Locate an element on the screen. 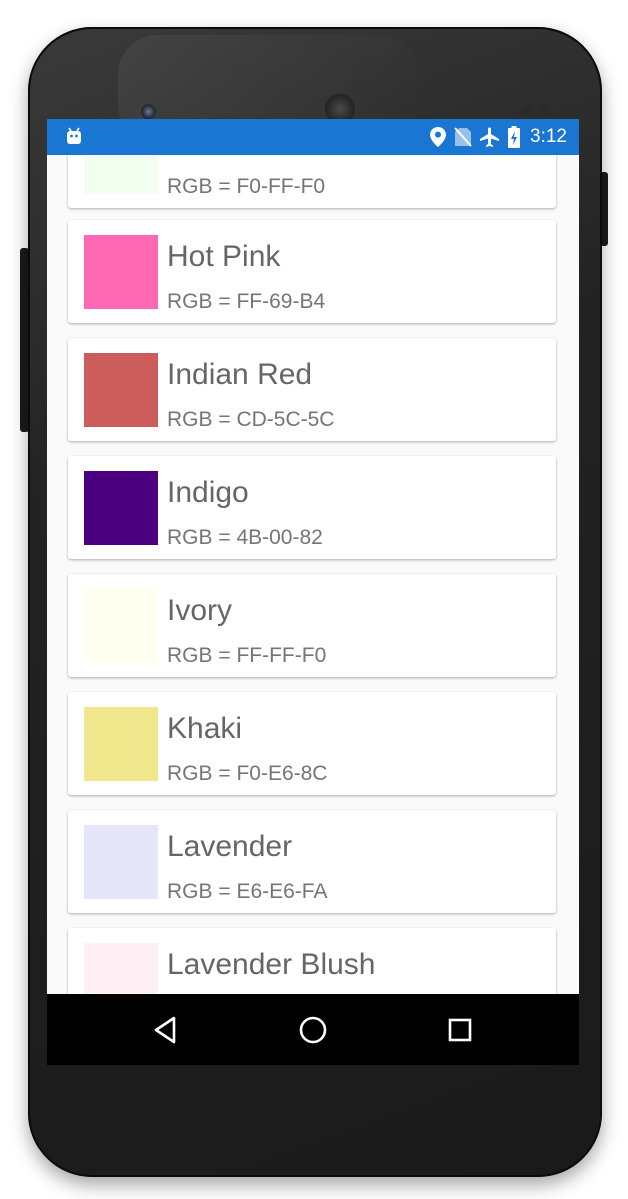 This screenshot has width=628, height=1199. airplane-icon is located at coordinates (490, 137).